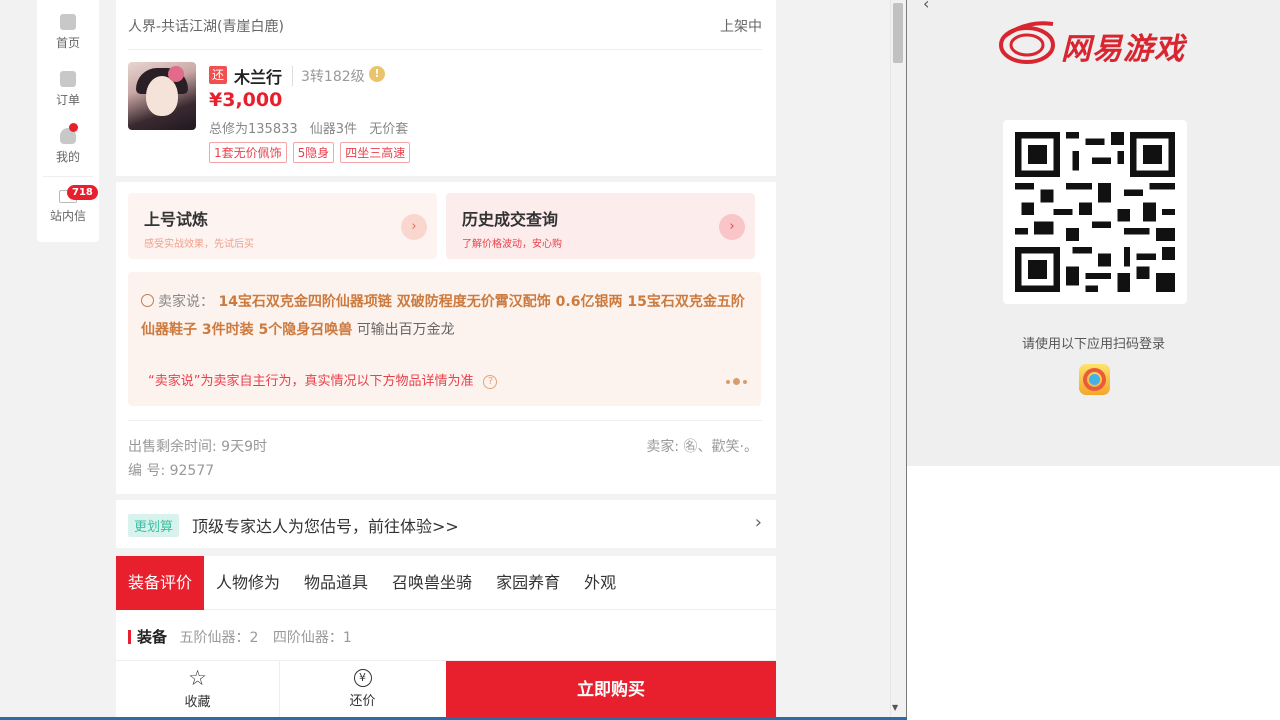 The width and height of the screenshot is (1280, 720). I want to click on nav-messages-label: 站内信, so click(67, 216).